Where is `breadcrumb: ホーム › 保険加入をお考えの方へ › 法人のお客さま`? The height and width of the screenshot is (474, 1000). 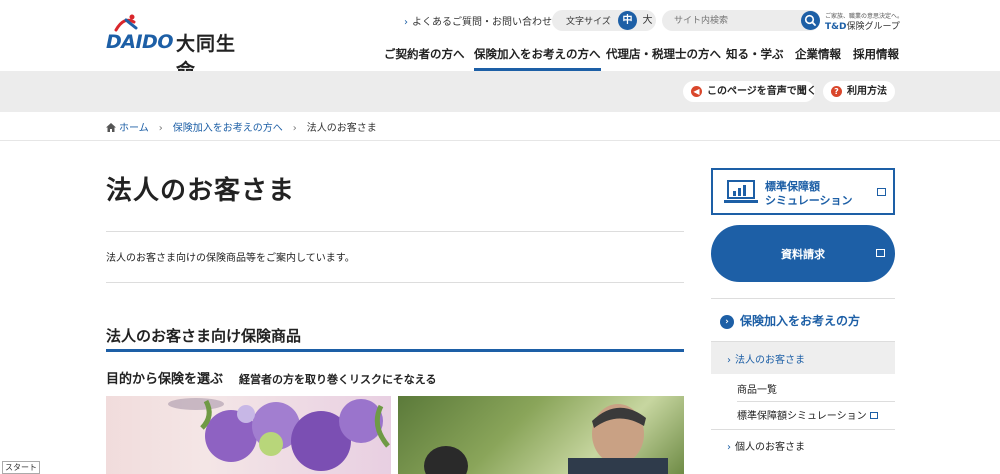 breadcrumb: ホーム › 保険加入をお考えの方へ › 法人のお客さま is located at coordinates (241, 127).